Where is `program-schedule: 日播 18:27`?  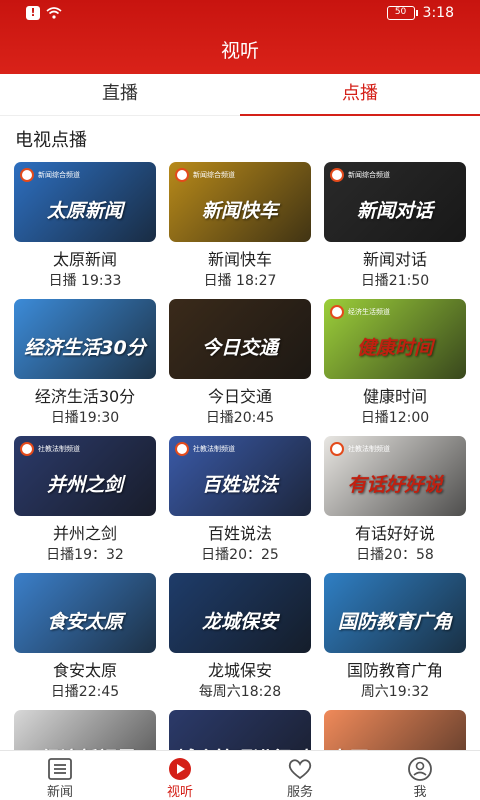
program-schedule: 日播 18:27 is located at coordinates (240, 281).